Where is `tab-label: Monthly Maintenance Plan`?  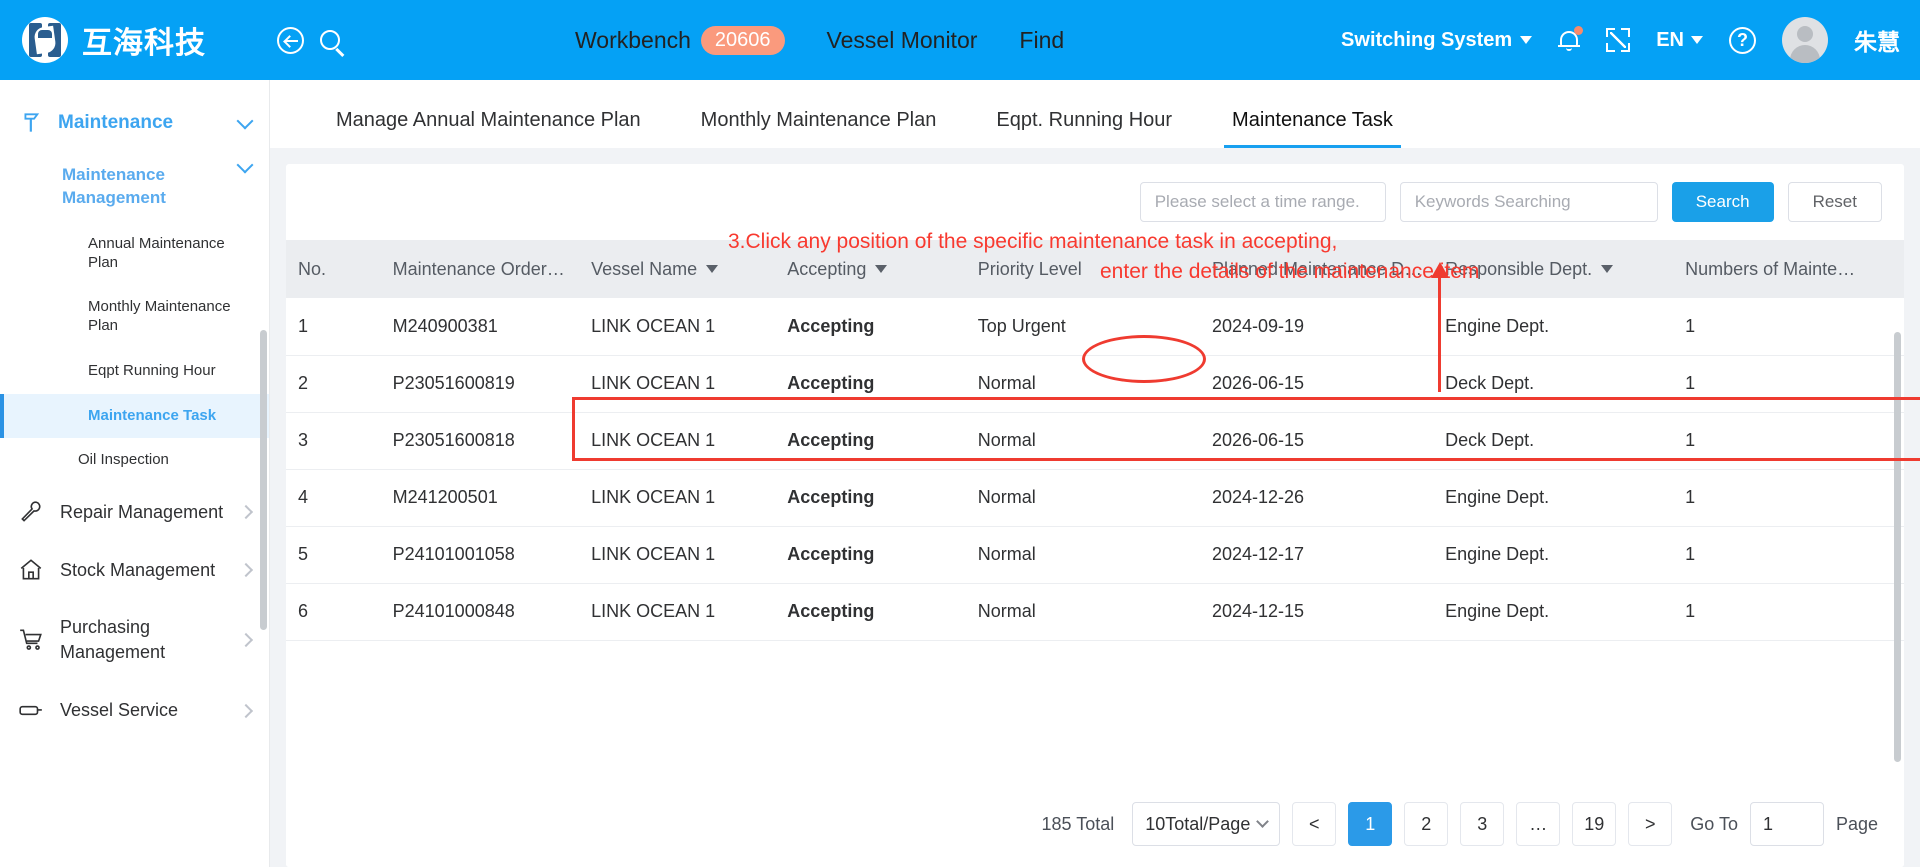
tab-label: Monthly Maintenance Plan is located at coordinates (818, 120).